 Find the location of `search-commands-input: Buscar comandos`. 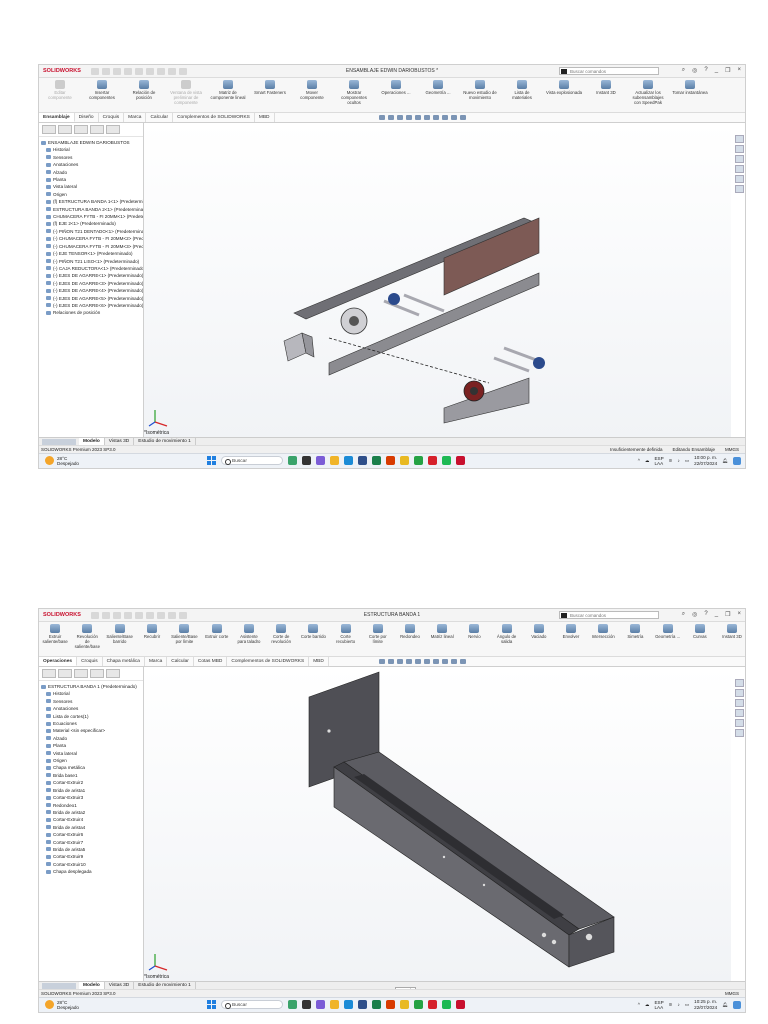

search-commands-input: Buscar comandos is located at coordinates (609, 615).